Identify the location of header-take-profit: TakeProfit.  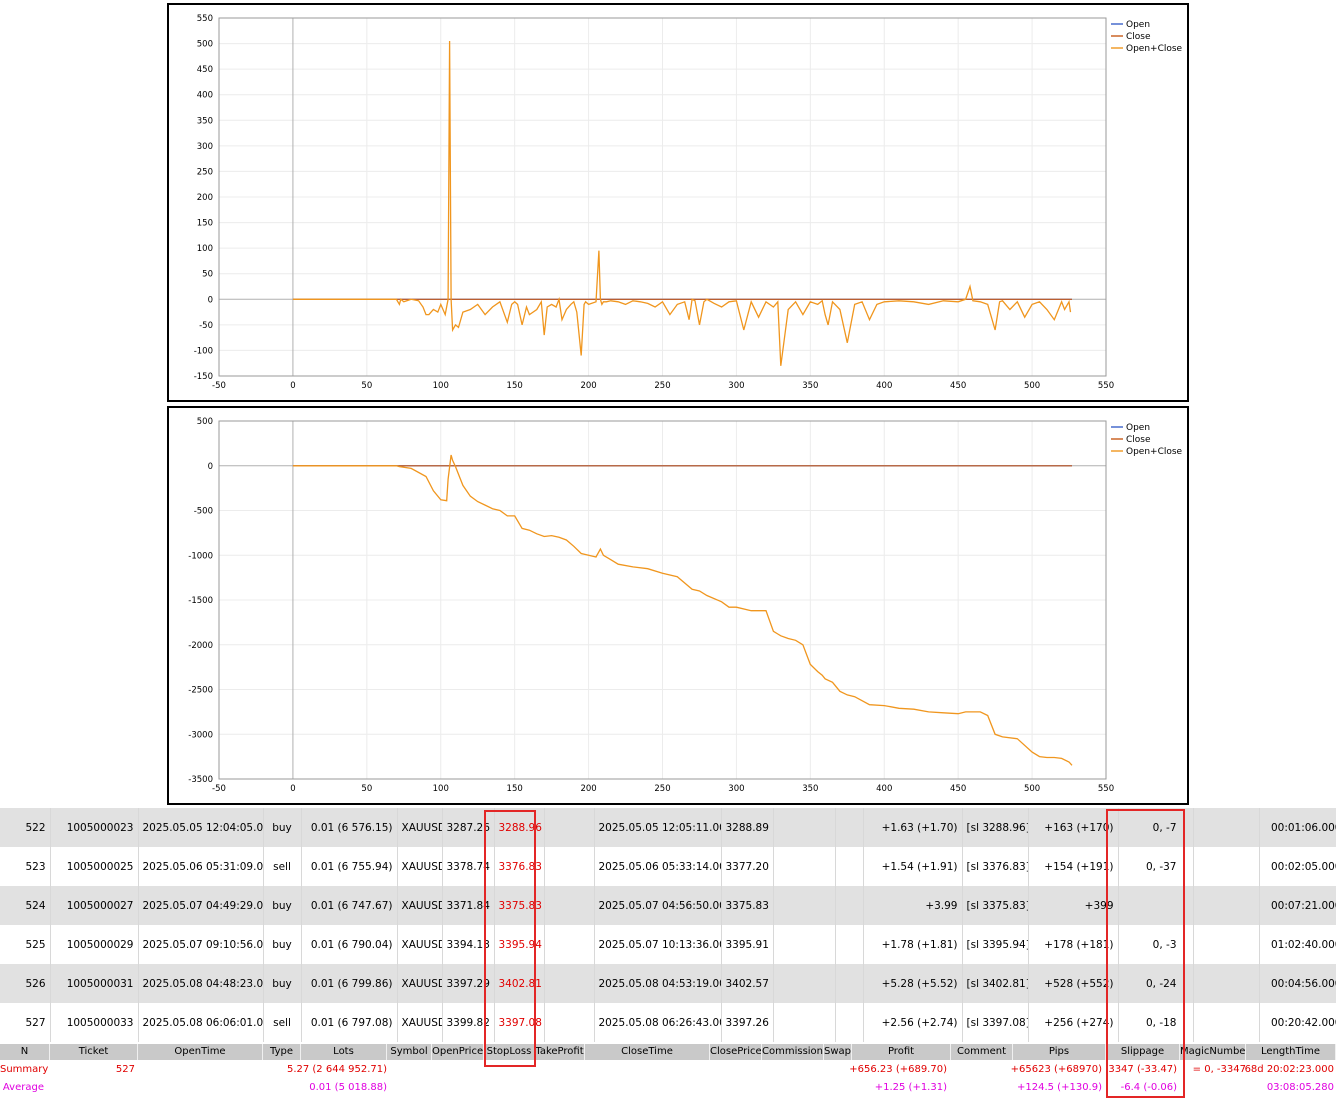
(560, 1052).